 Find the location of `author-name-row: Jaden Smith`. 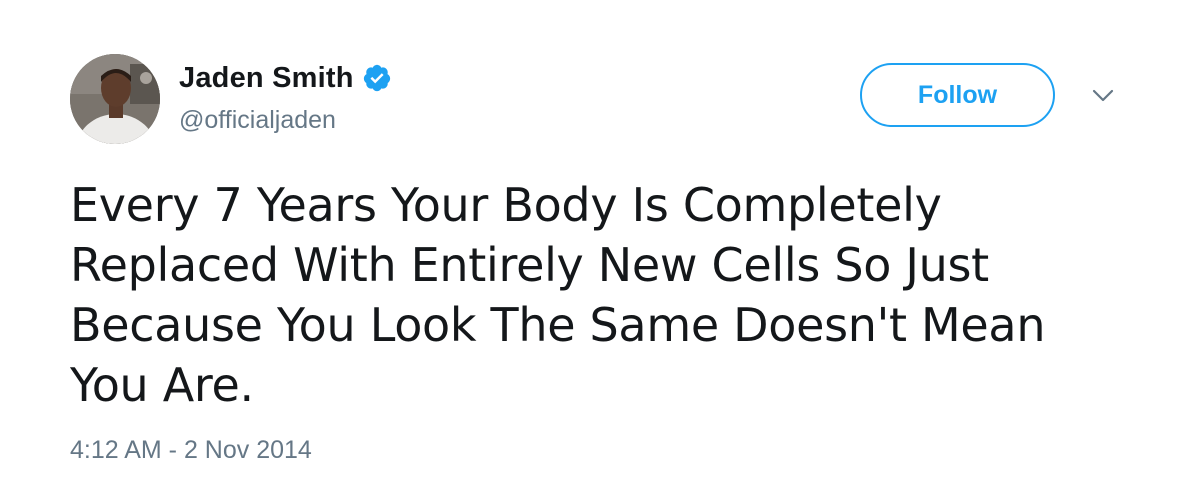

author-name-row: Jaden Smith is located at coordinates (285, 78).